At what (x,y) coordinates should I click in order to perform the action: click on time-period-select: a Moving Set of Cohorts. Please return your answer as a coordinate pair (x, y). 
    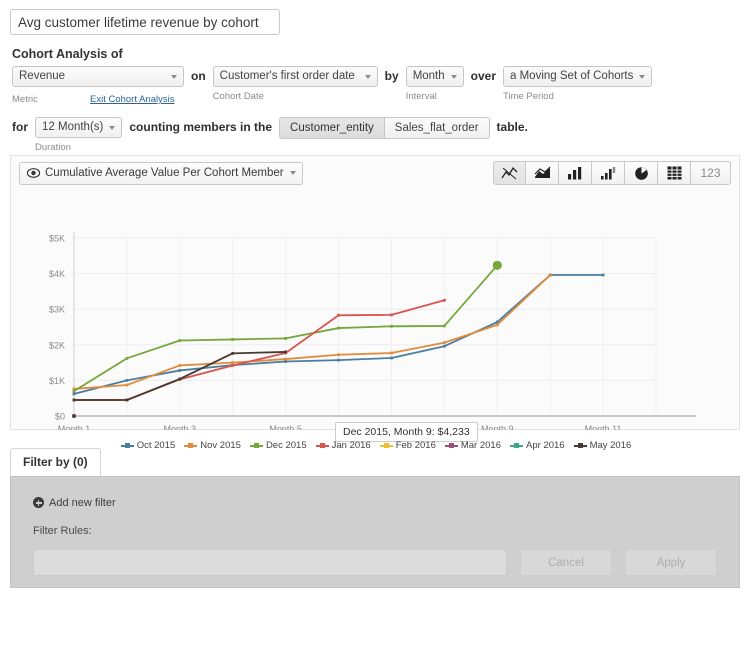
    Looking at the image, I should click on (578, 76).